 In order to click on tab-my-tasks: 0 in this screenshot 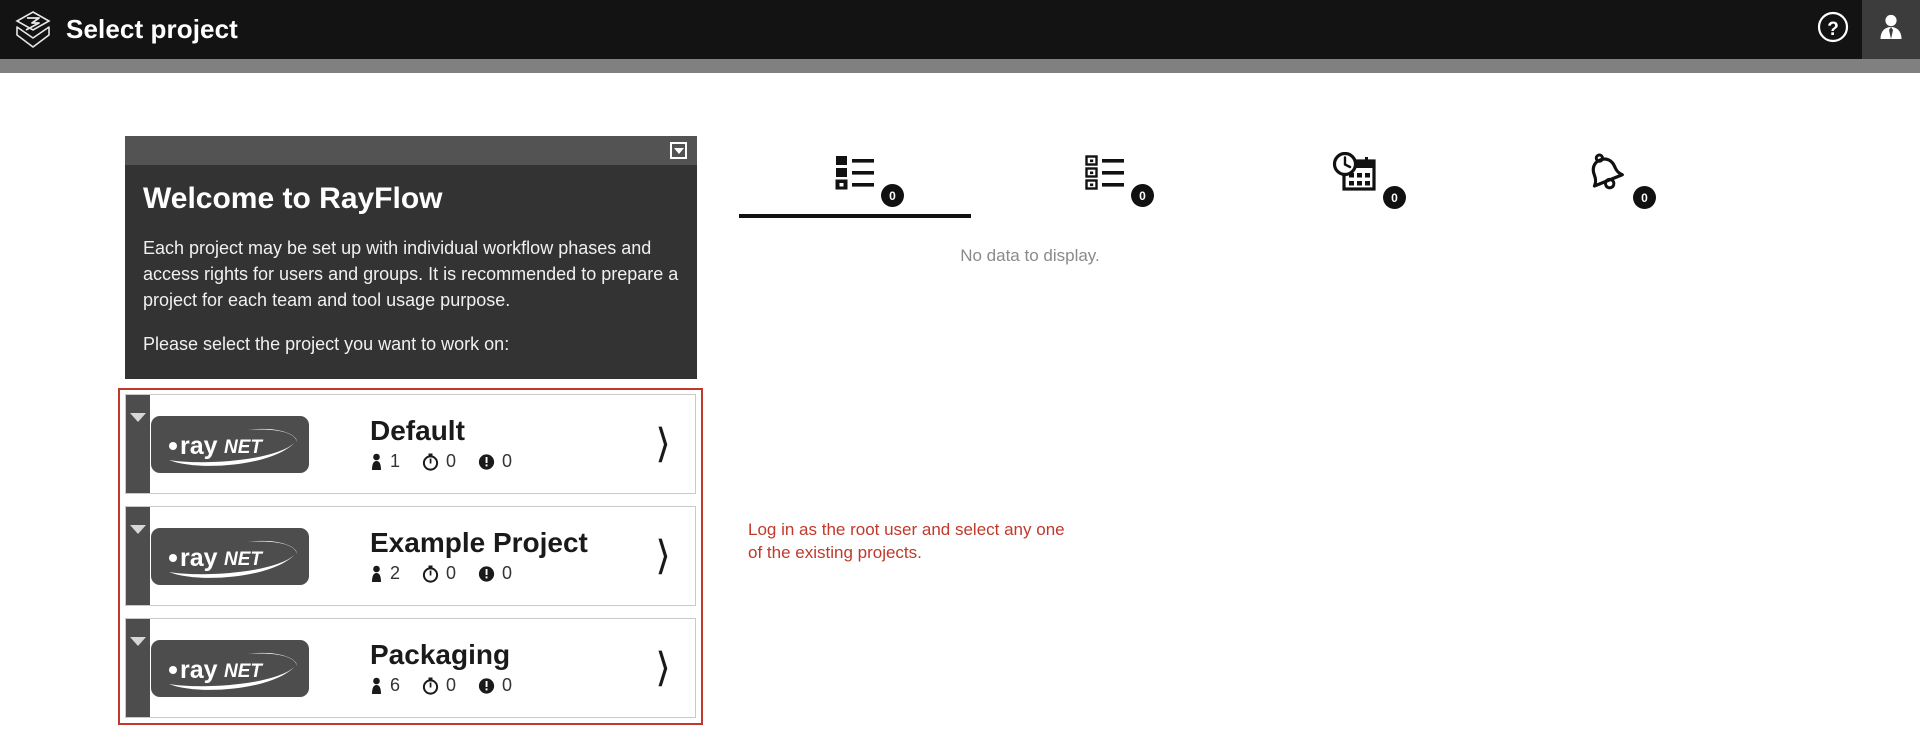, I will do `click(855, 177)`.